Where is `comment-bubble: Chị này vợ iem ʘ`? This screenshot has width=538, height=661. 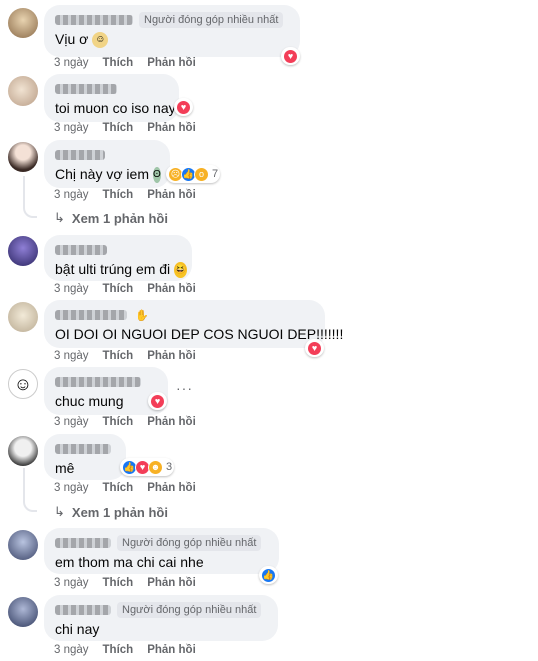
comment-bubble: Chị này vợ iem ʘ is located at coordinates (107, 164).